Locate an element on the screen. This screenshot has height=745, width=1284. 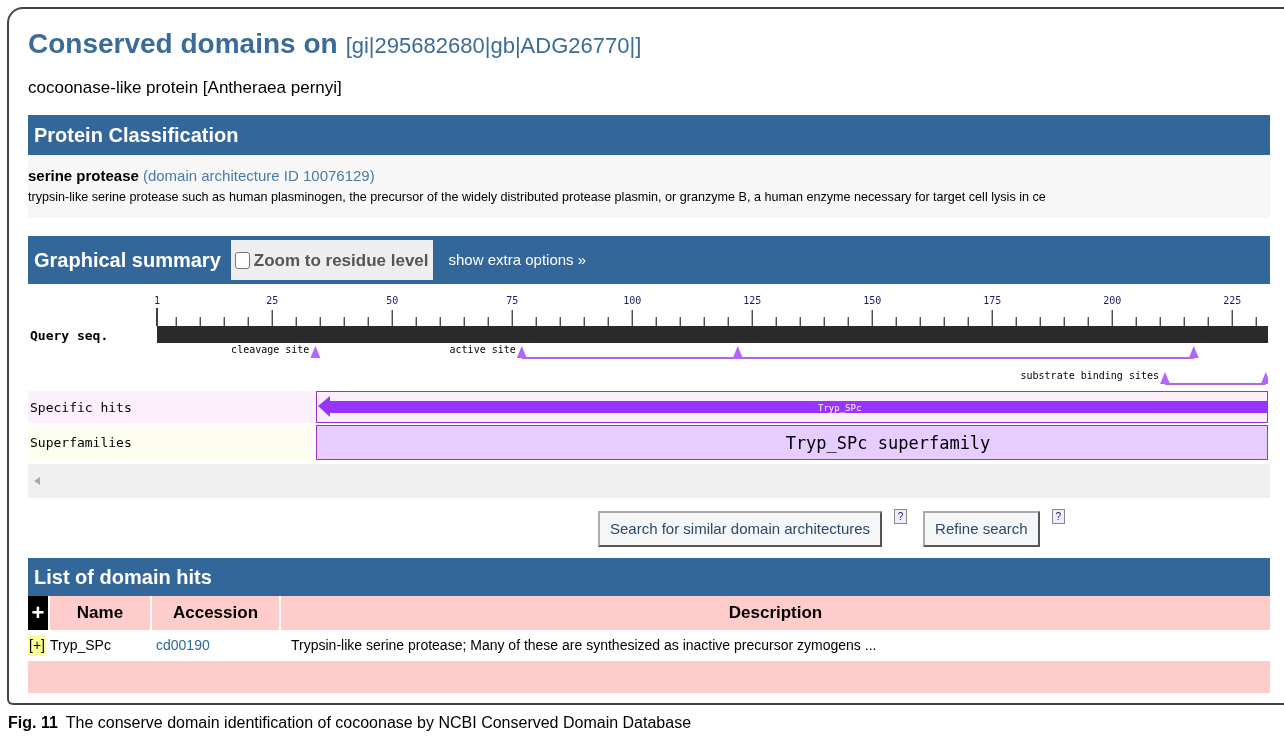
column-header: Accession is located at coordinates (215, 613).